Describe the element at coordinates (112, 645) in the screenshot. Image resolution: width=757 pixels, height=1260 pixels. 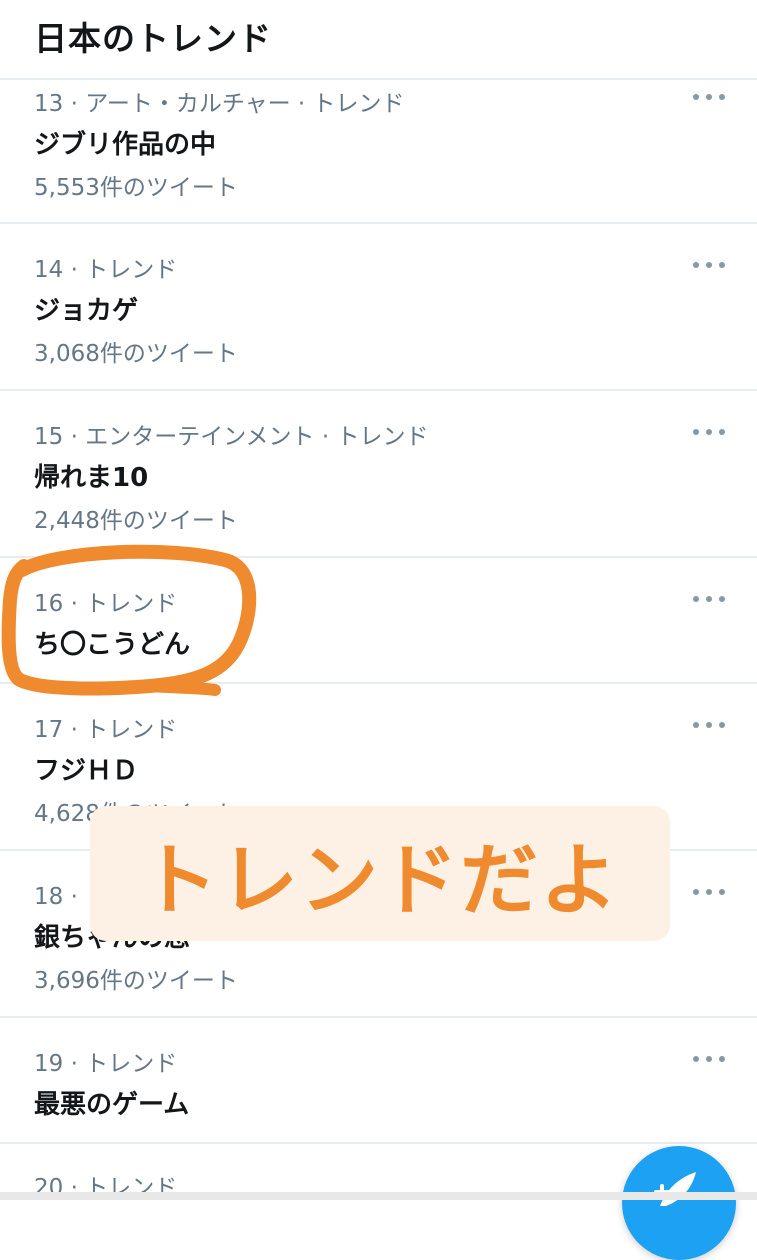
I see `trend-name: ち〇こうどん` at that location.